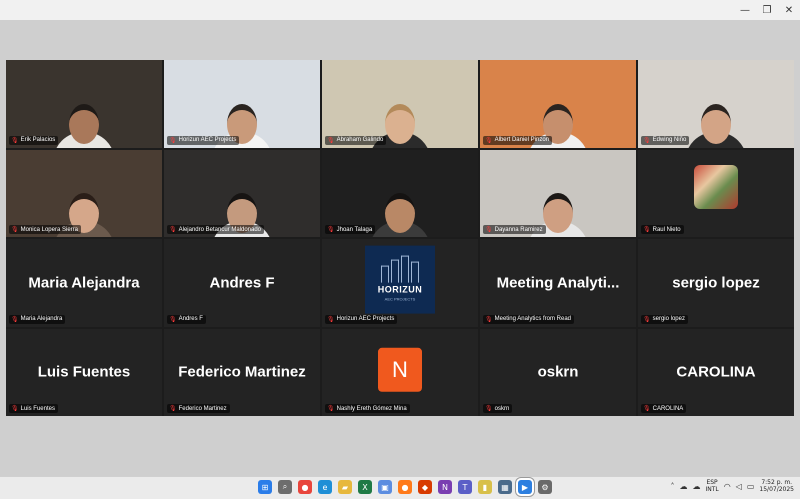 The height and width of the screenshot is (499, 800). I want to click on participant-tile: 🎙 Horizun AEC Projects, so click(242, 104).